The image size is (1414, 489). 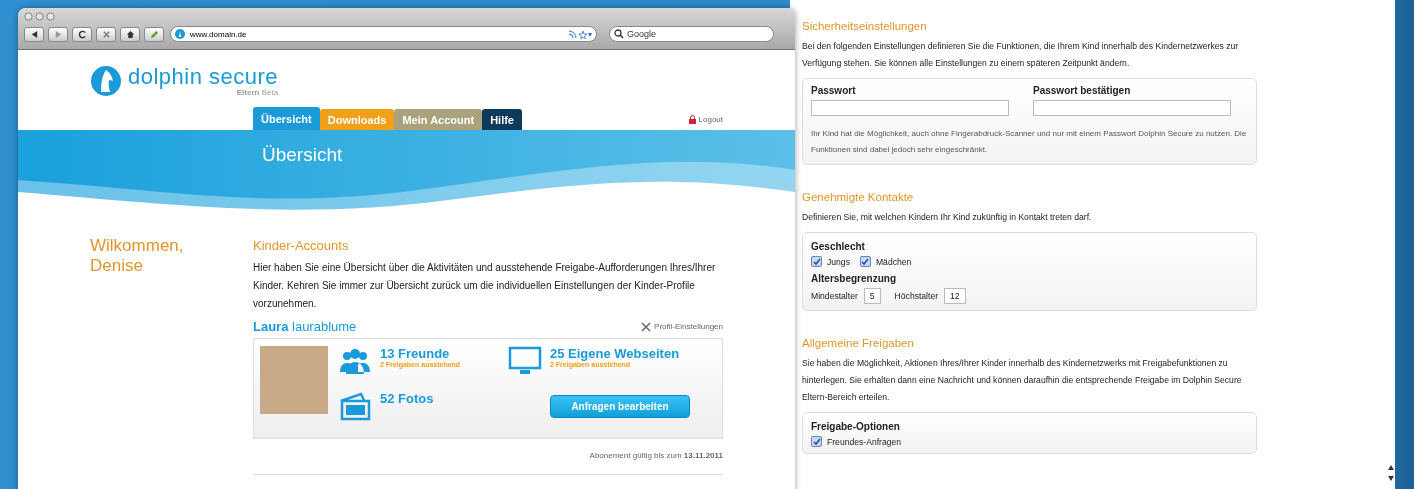 What do you see at coordinates (682, 326) in the screenshot?
I see `profile-settings-link: Profil-Einstellungen` at bounding box center [682, 326].